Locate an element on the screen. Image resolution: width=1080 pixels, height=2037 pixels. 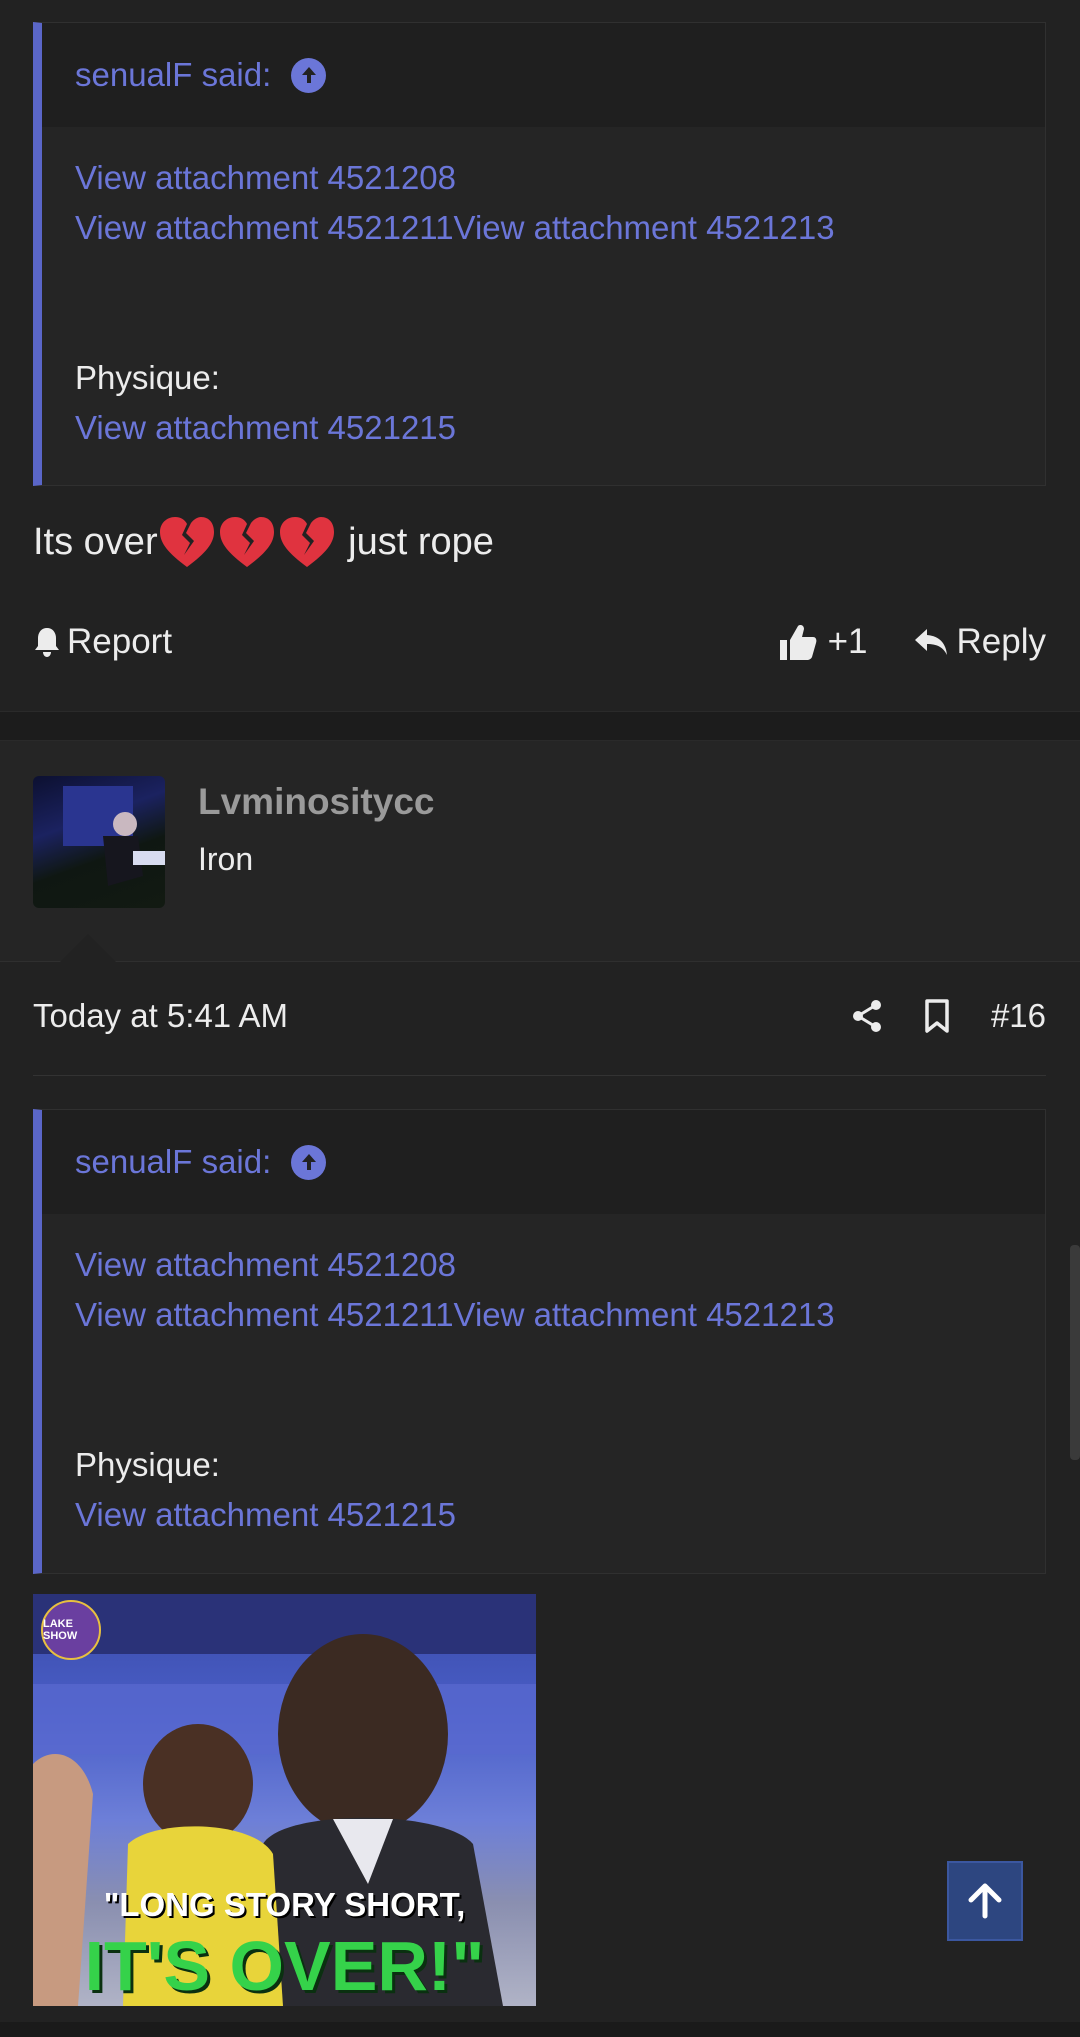
back-to-top-button is located at coordinates (985, 1901).